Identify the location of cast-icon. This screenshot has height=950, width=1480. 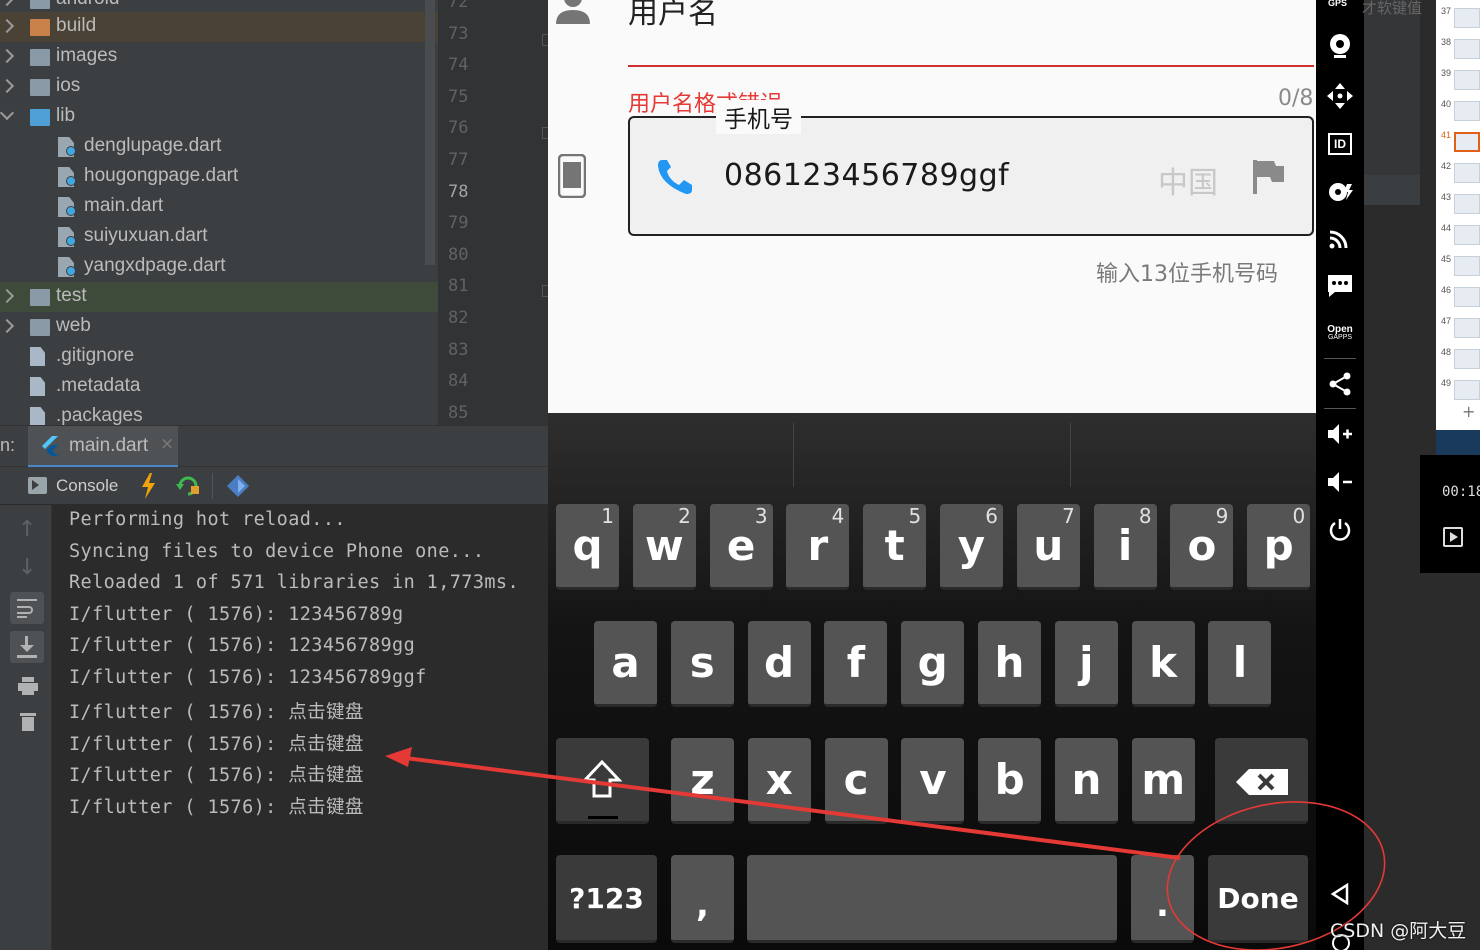
(1340, 238).